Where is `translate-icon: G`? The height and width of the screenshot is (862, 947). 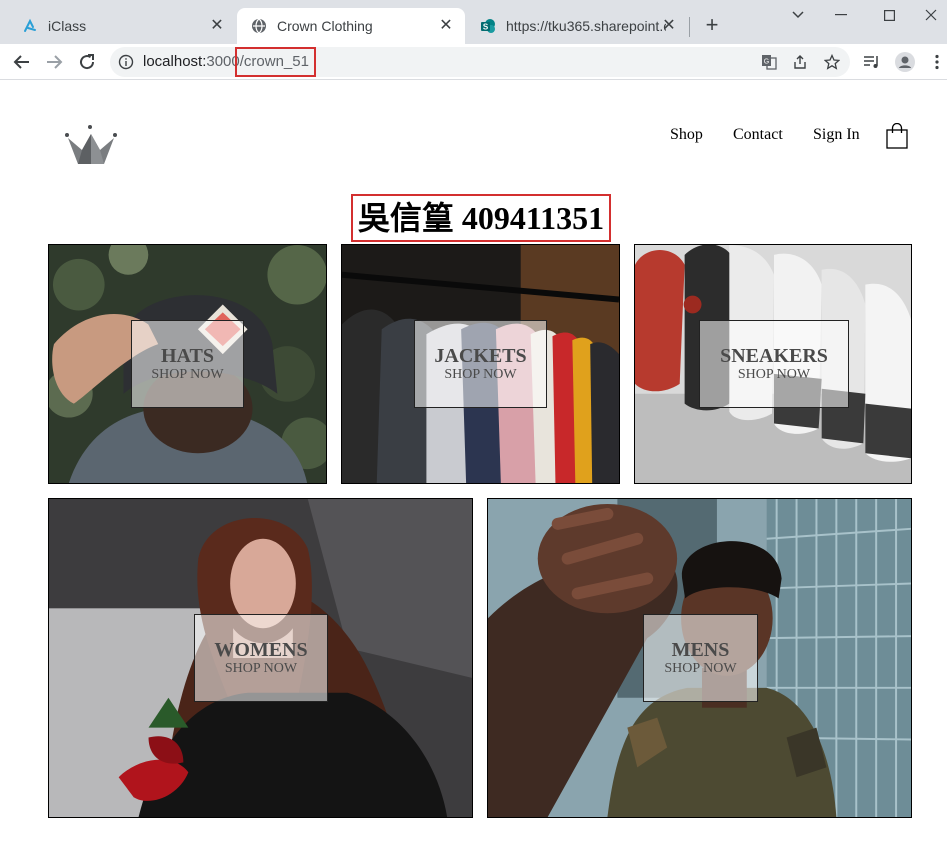 translate-icon: G is located at coordinates (769, 62).